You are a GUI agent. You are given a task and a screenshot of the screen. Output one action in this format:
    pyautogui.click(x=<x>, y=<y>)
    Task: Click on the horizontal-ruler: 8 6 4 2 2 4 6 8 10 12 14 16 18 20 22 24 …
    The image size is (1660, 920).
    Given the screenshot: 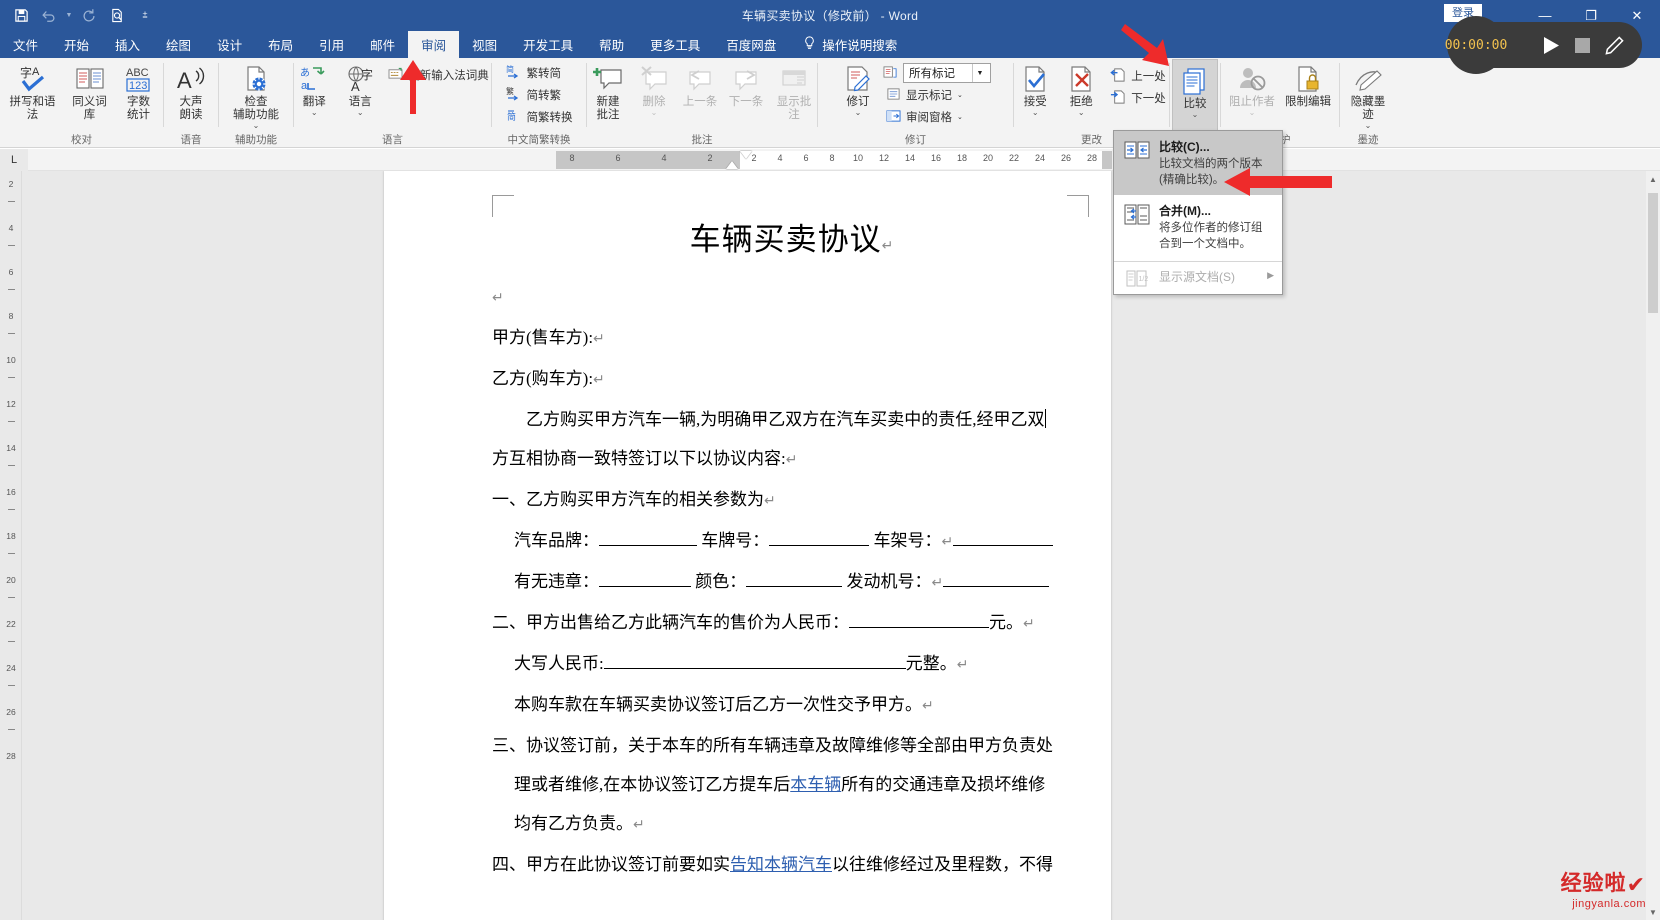 What is the action you would take?
    pyautogui.click(x=904, y=160)
    